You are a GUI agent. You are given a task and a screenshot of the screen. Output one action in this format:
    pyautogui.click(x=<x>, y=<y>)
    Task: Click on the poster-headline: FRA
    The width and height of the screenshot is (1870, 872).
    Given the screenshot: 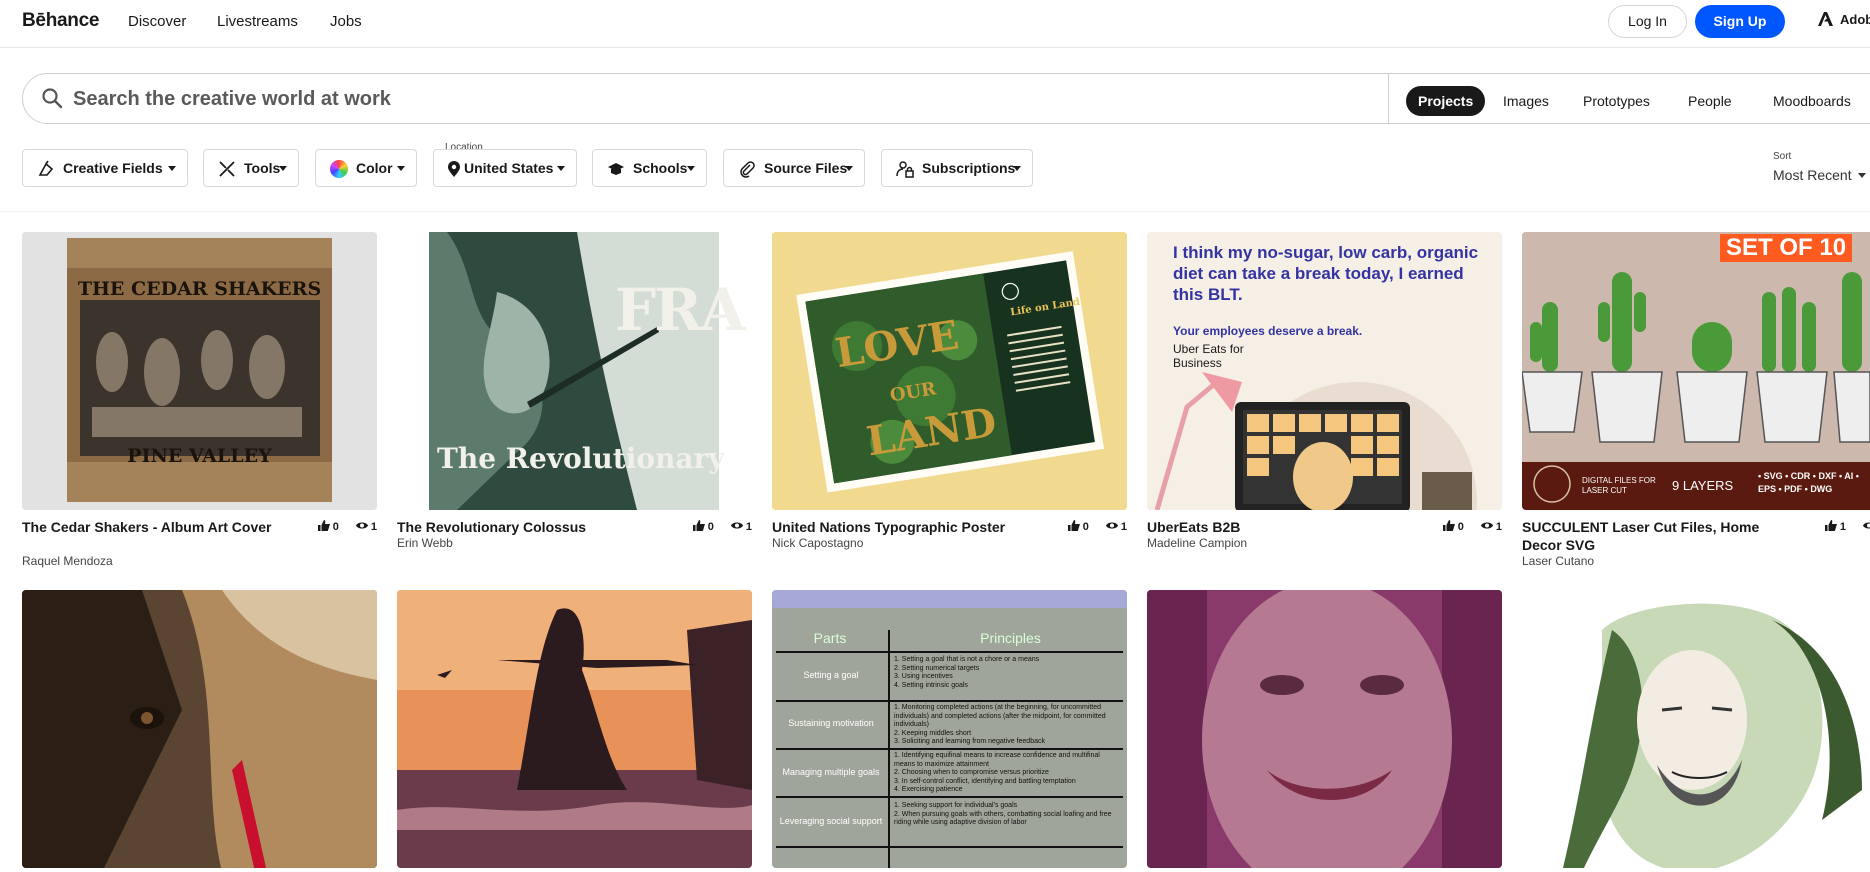 What is the action you would take?
    pyautogui.click(x=680, y=310)
    